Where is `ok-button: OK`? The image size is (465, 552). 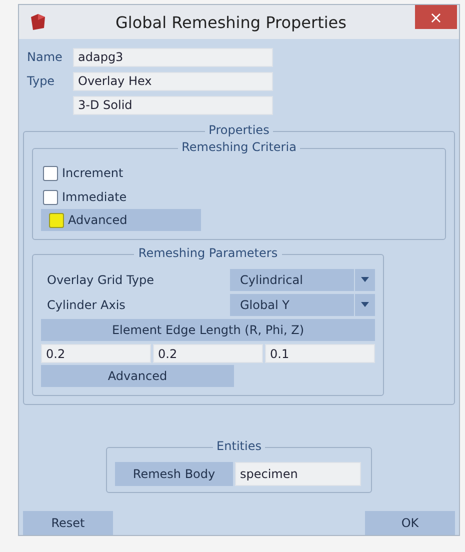
ok-button: OK is located at coordinates (410, 523).